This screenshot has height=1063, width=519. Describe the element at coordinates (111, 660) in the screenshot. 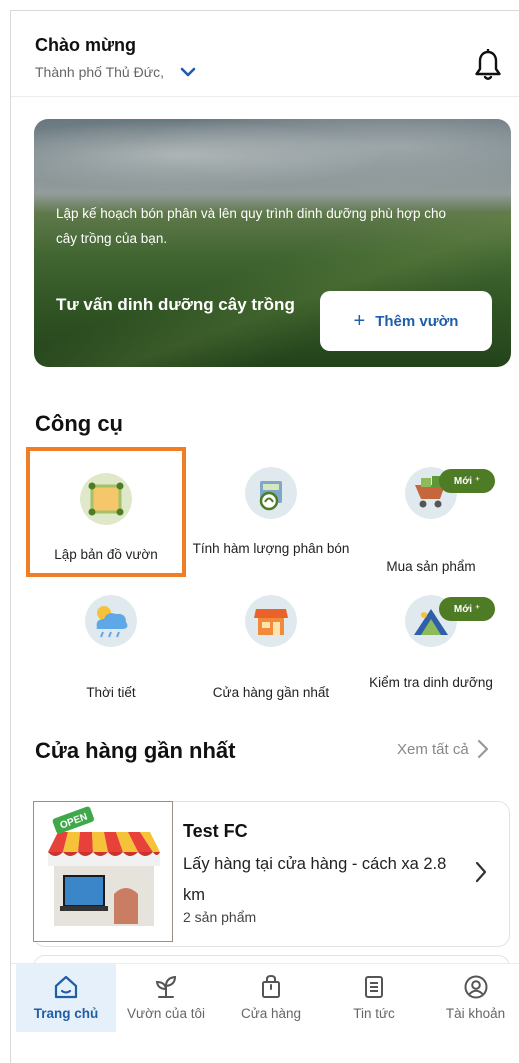

I see `tool-weather: Thời tiết` at that location.